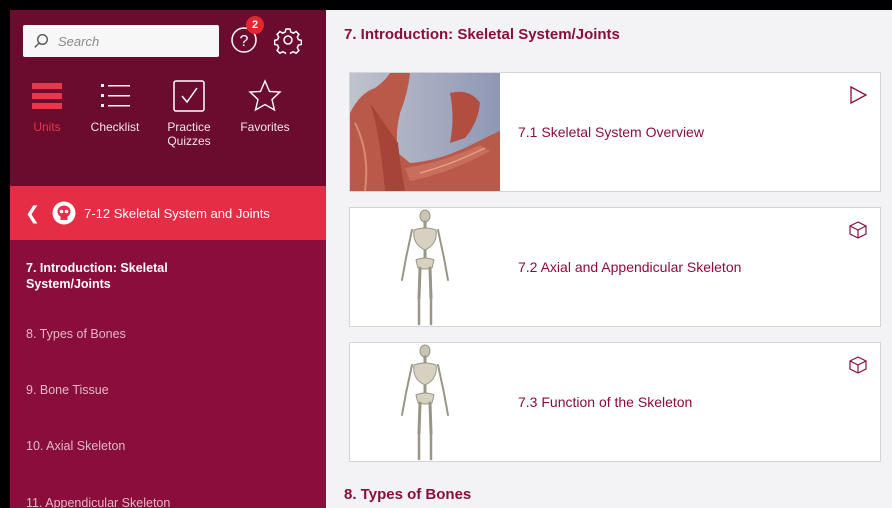 The height and width of the screenshot is (508, 892). Describe the element at coordinates (41, 40) in the screenshot. I see `search-icon` at that location.